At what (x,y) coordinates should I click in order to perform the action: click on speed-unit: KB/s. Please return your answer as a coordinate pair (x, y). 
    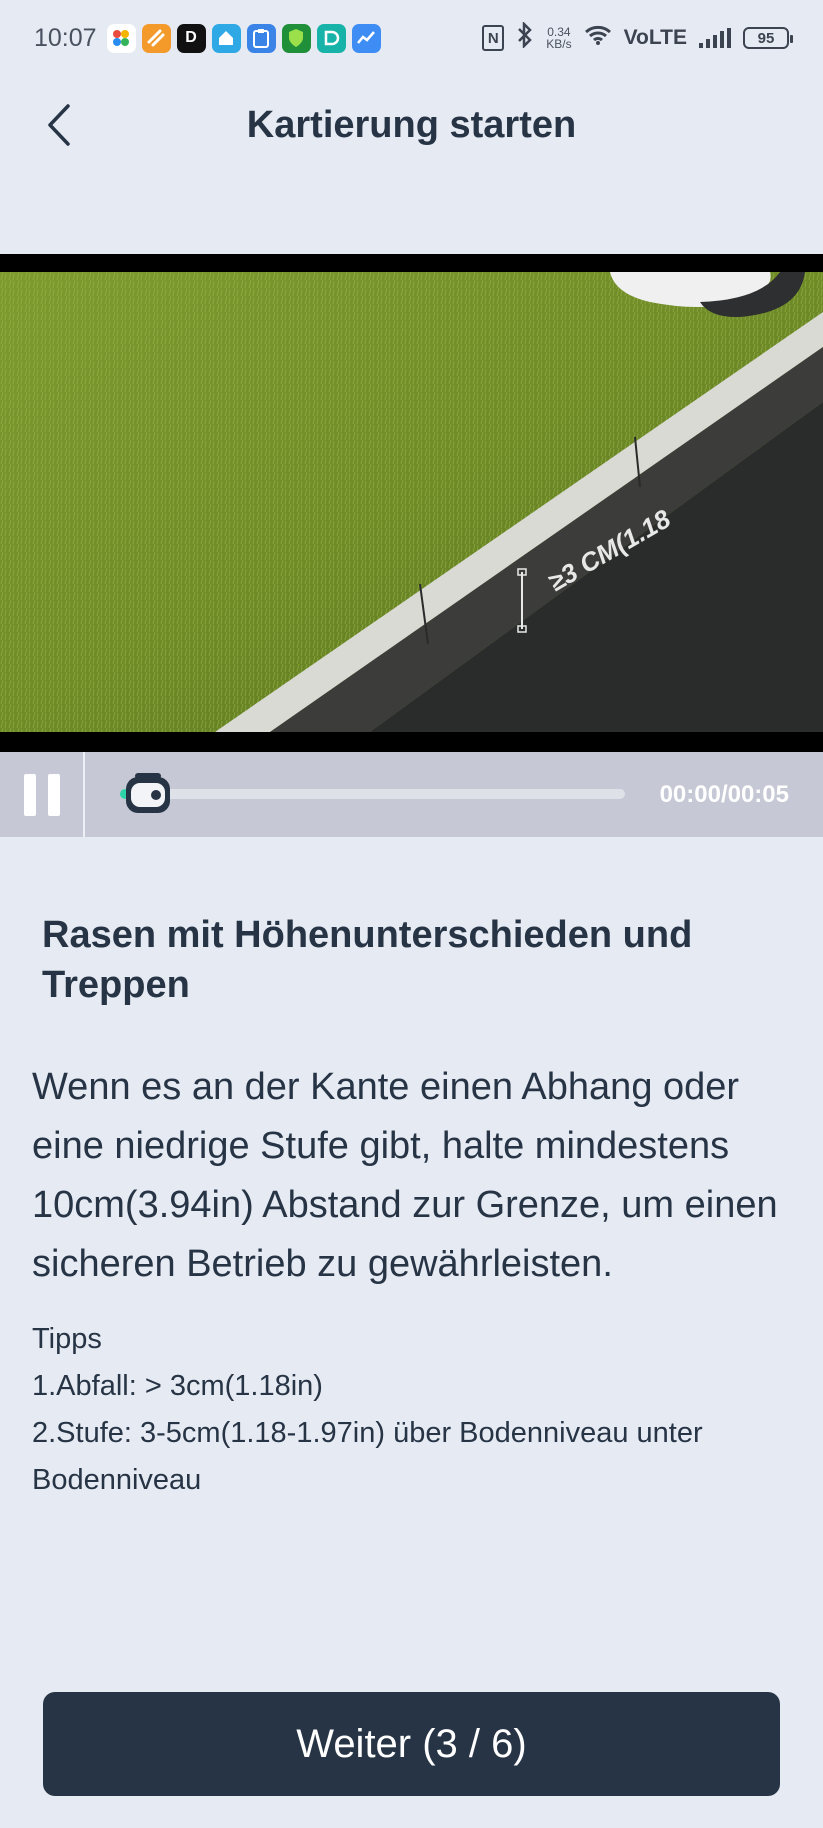
    Looking at the image, I should click on (559, 44).